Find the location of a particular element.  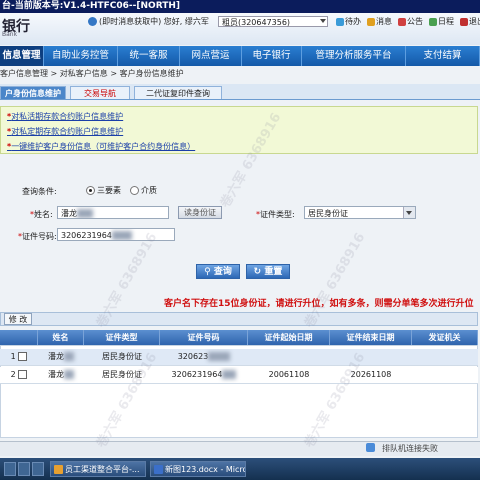

id-type-select: 居民身份证 is located at coordinates (360, 212).